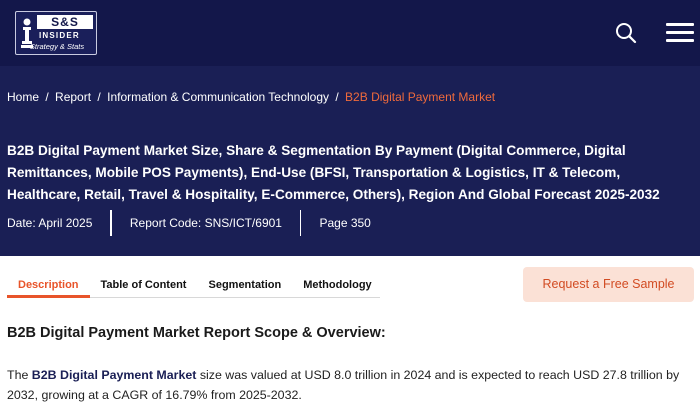 The image size is (700, 411). Describe the element at coordinates (345, 223) in the screenshot. I see `report-pages: Page 350` at that location.